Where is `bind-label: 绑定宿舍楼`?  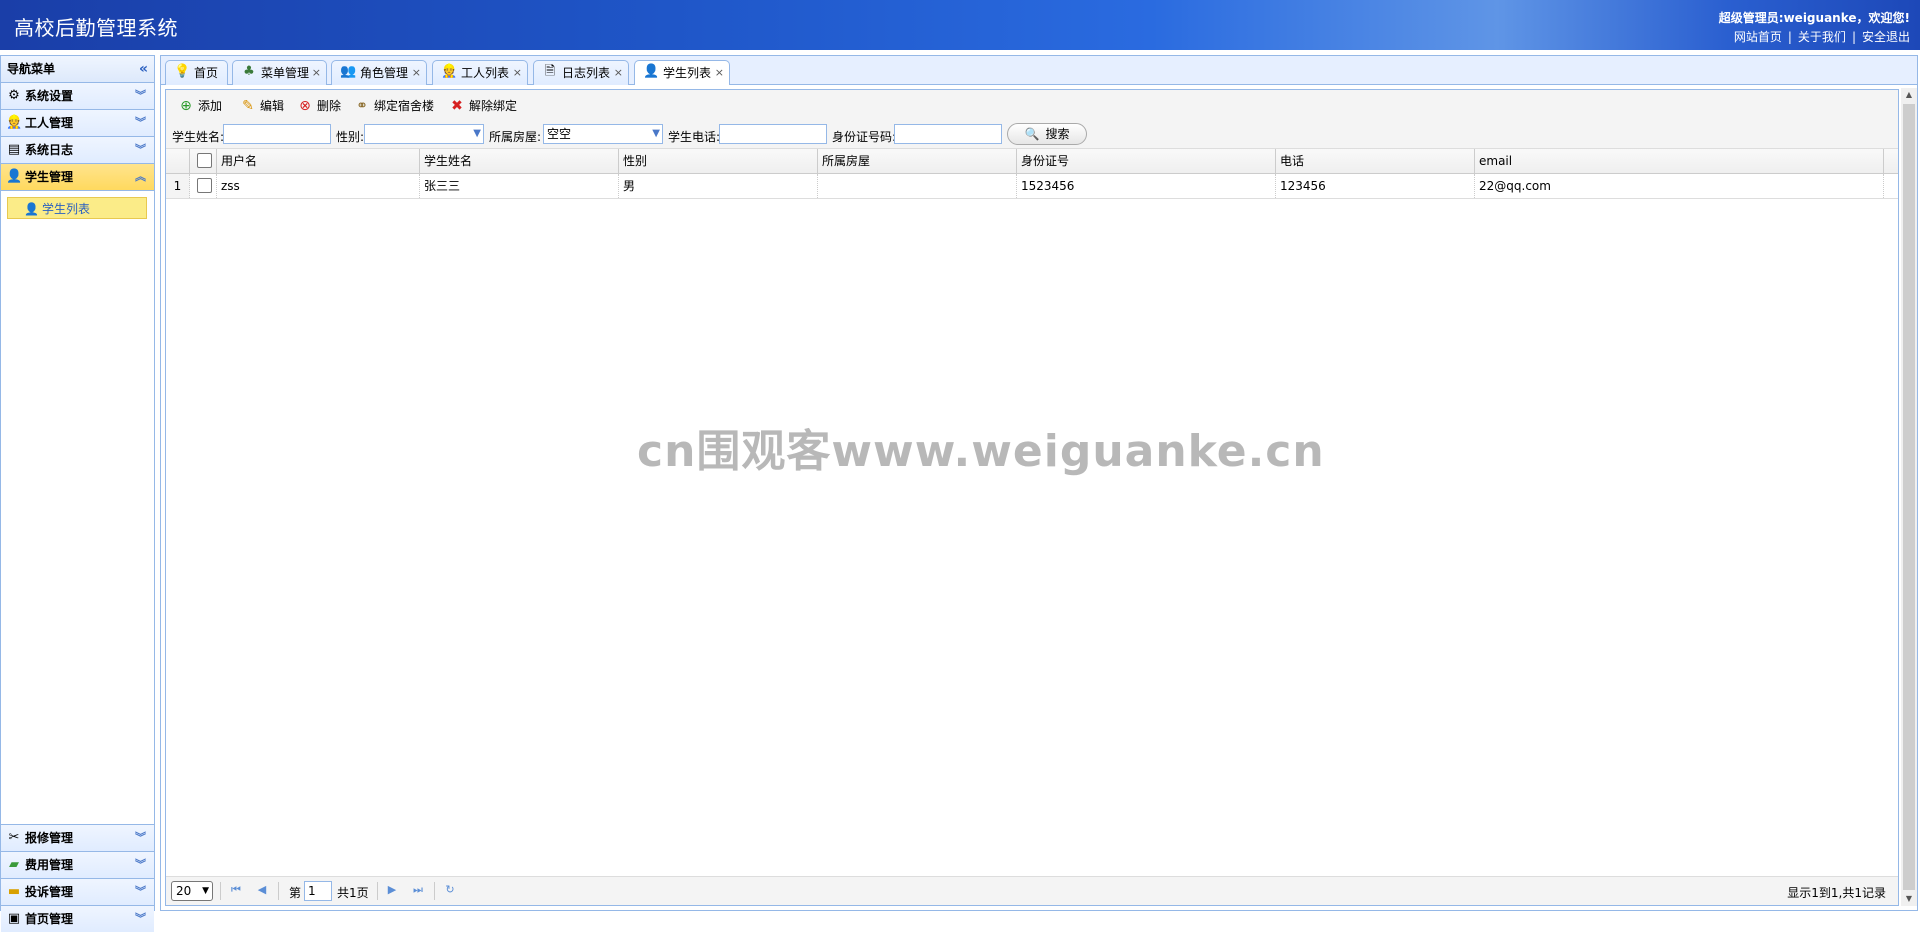
bind-label: 绑定宿舍楼 is located at coordinates (404, 106).